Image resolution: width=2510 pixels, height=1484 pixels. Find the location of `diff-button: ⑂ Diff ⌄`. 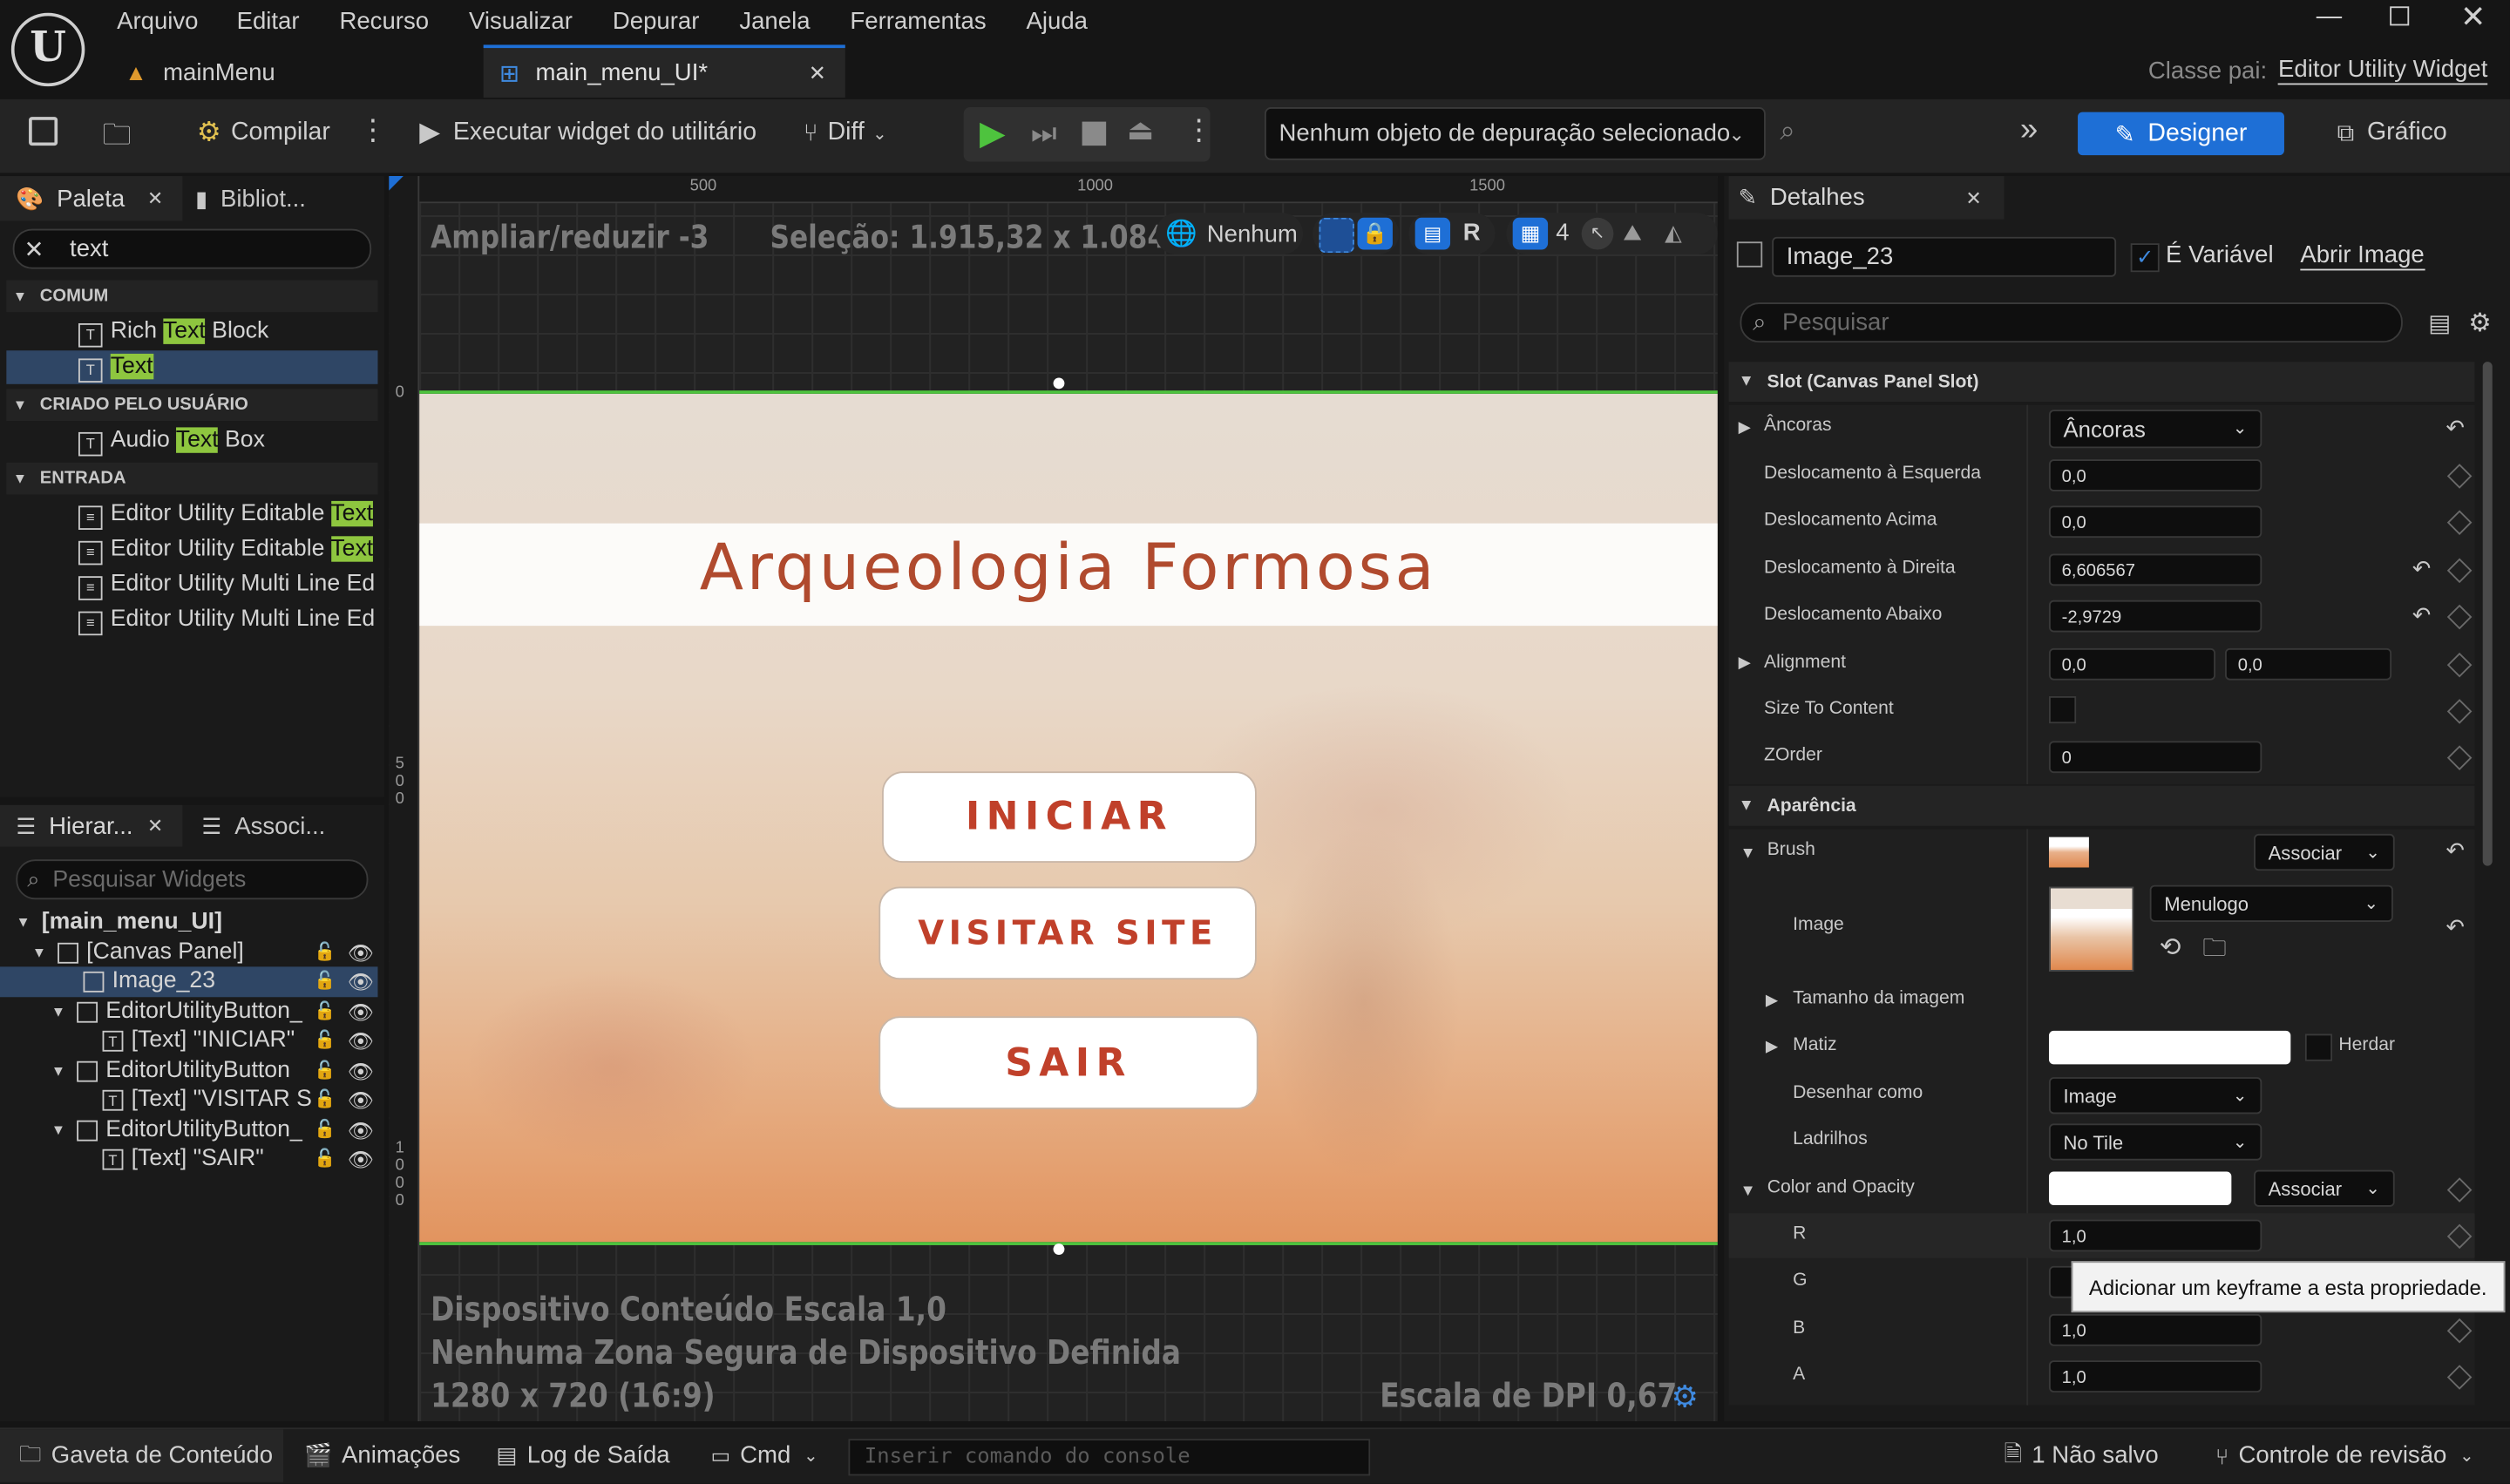

diff-button: ⑂ Diff ⌄ is located at coordinates (846, 132).